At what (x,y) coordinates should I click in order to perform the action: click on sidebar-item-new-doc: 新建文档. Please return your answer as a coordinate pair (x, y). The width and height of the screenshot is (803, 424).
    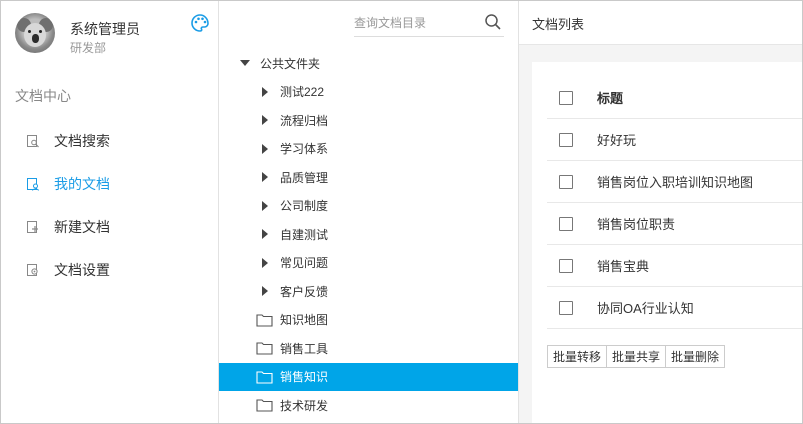
    Looking at the image, I should click on (109, 226).